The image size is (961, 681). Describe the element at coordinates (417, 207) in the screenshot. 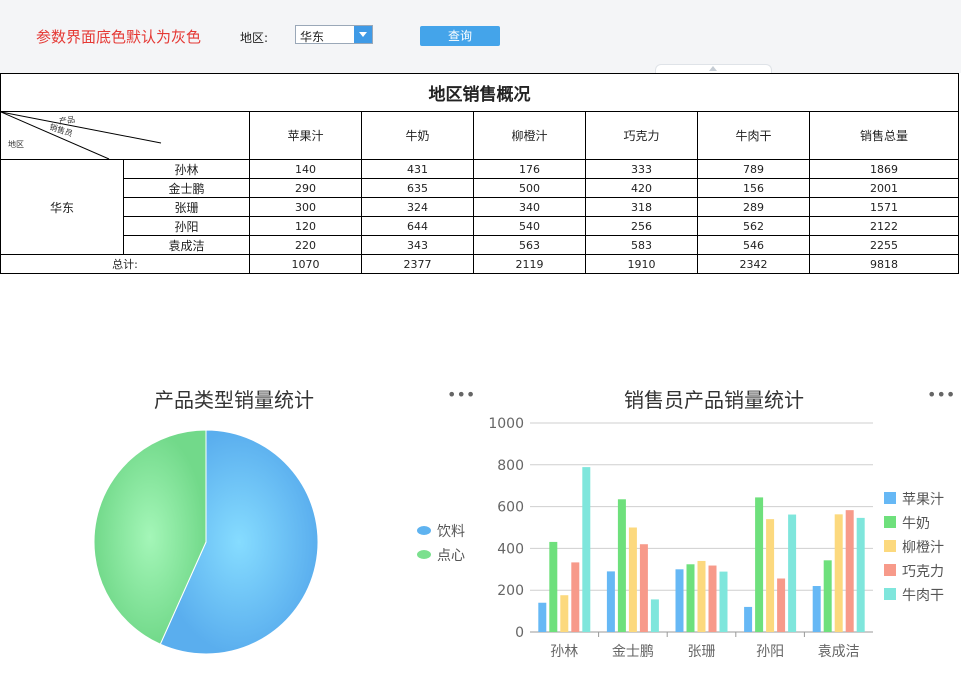

I see `value-cell: 324` at that location.